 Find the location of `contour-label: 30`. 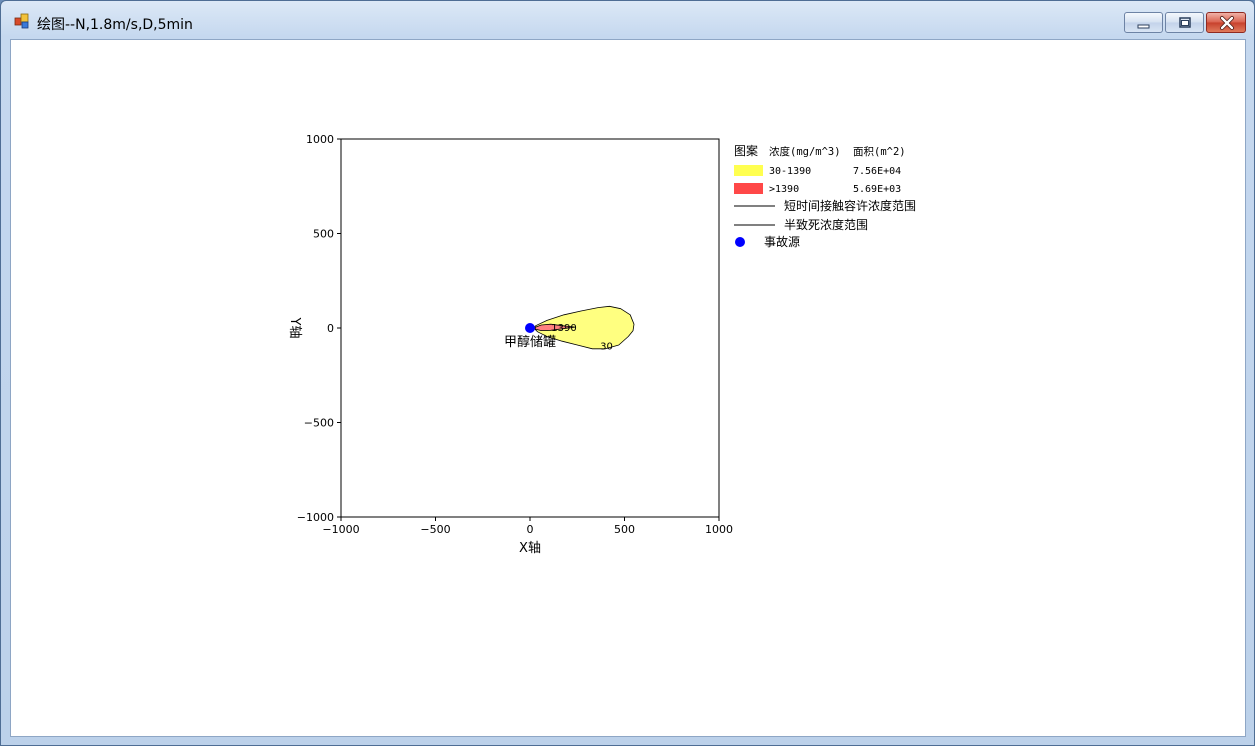

contour-label: 30 is located at coordinates (606, 347).